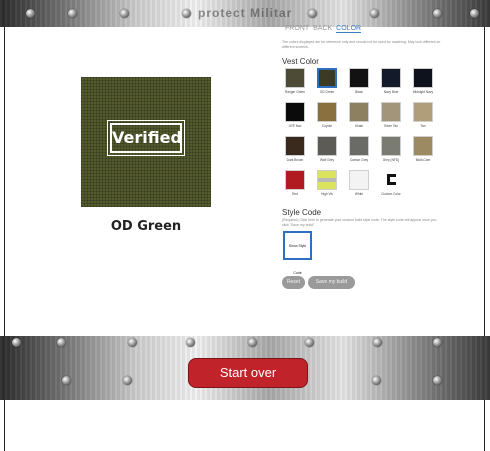 The width and height of the screenshot is (490, 451). I want to click on color-swatch-label: Midnight Navy, so click(423, 92).